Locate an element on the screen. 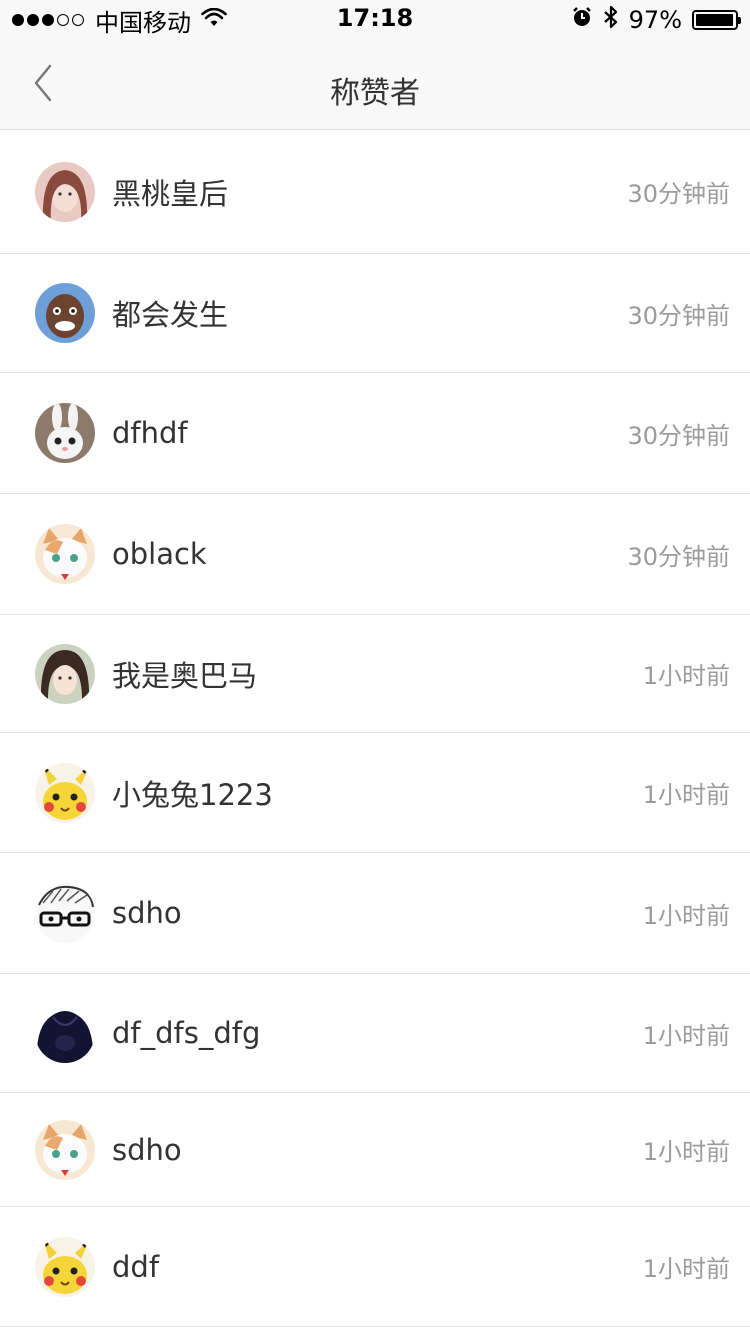  liker-row: 都会发生 30分钟前 is located at coordinates (375, 313).